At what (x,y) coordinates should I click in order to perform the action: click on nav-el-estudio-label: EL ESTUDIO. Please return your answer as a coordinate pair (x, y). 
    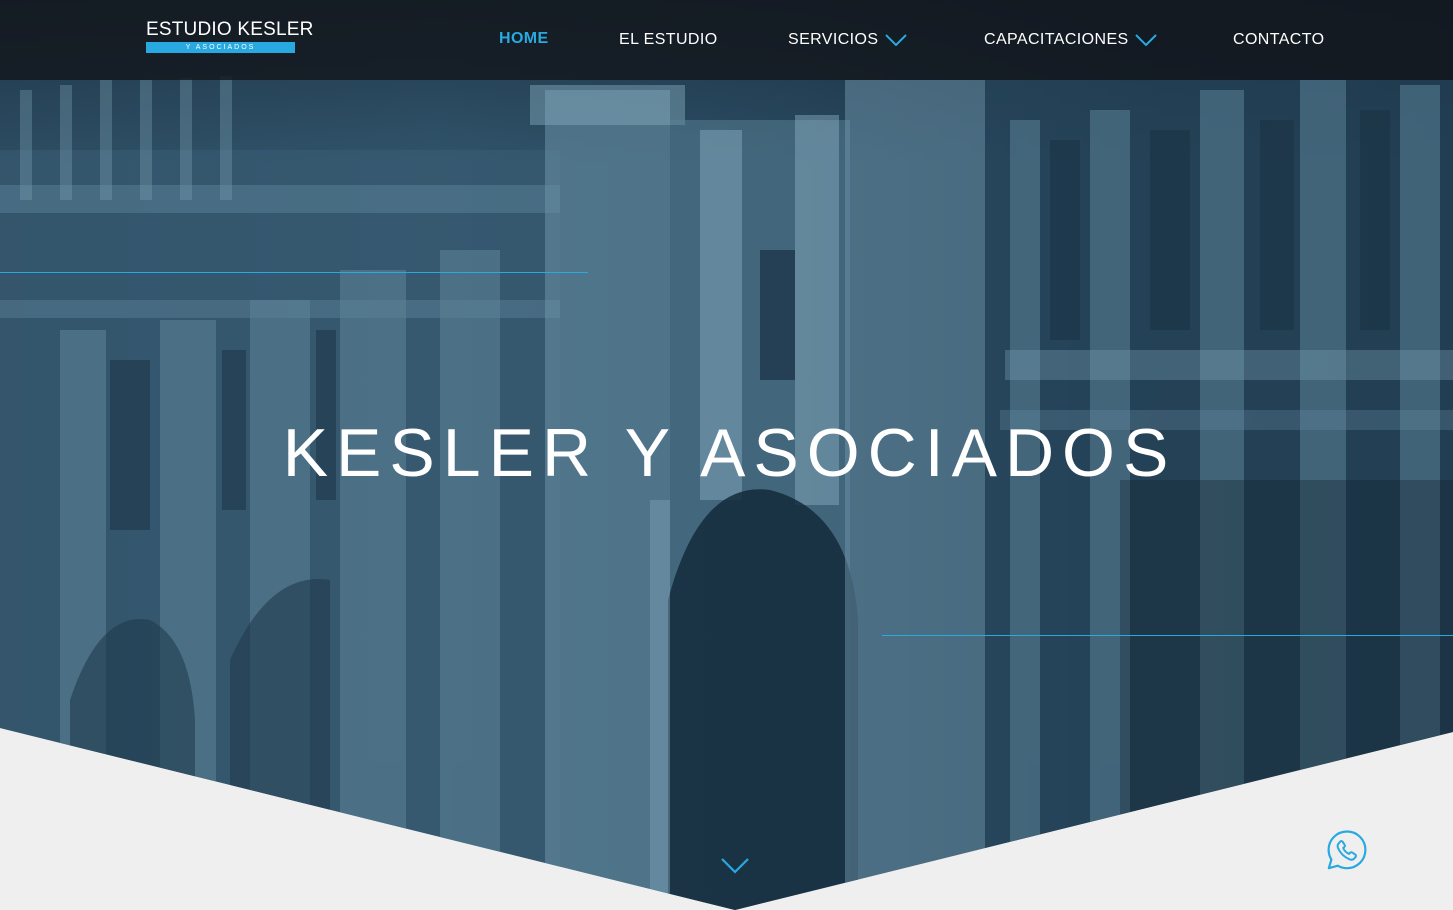
    Looking at the image, I should click on (668, 39).